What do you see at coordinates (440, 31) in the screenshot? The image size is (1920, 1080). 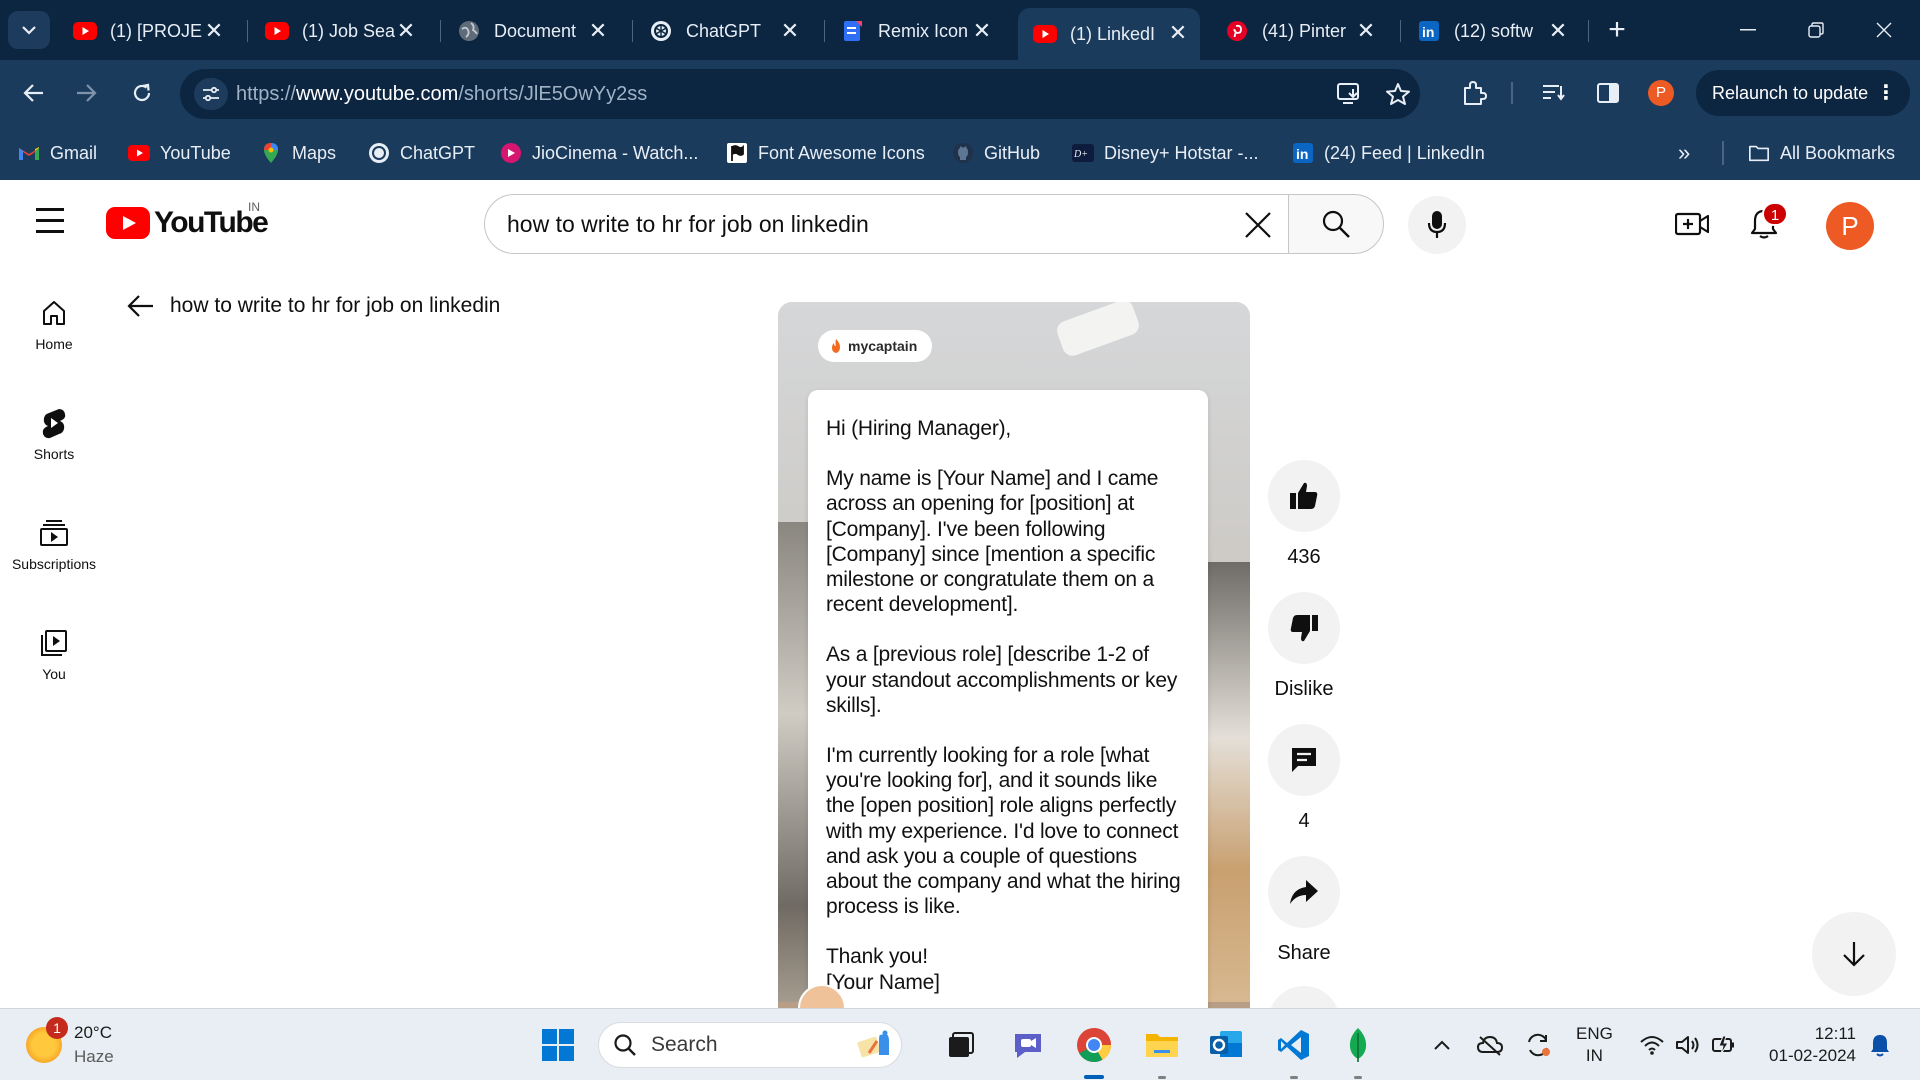 I see `tab-divider` at bounding box center [440, 31].